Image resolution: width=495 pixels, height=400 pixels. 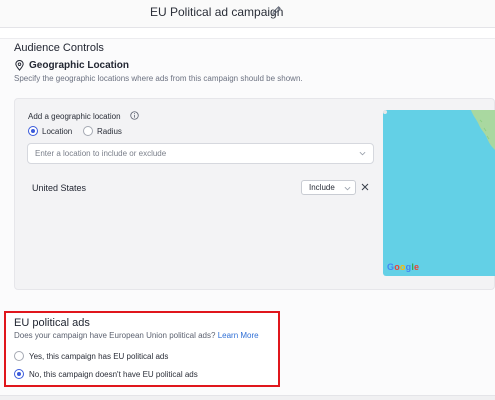 I want to click on map-pin-icon, so click(x=19, y=65).